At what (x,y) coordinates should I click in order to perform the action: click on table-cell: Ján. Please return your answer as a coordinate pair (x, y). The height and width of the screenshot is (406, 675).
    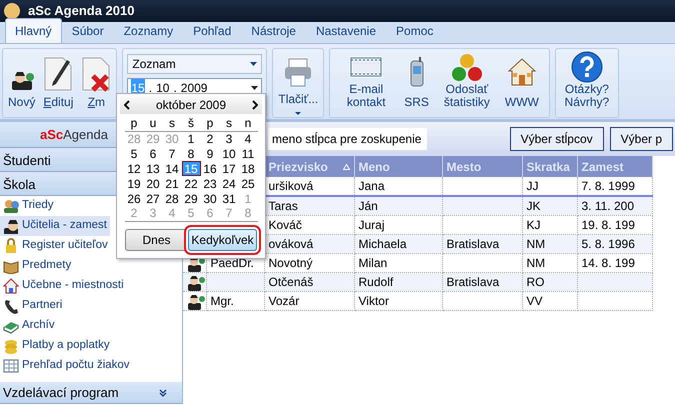
    Looking at the image, I should click on (368, 206).